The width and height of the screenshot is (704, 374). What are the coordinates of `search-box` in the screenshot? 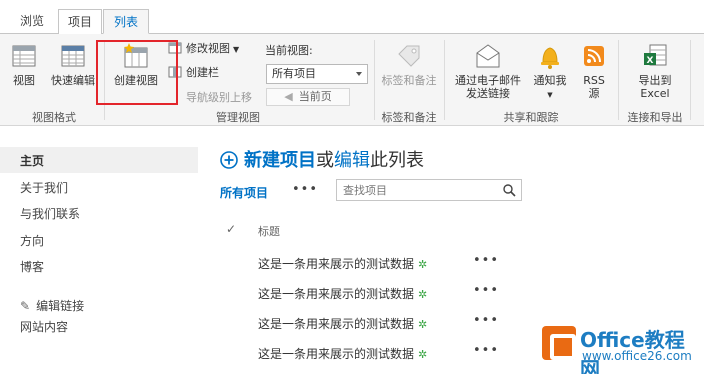 It's located at (429, 190).